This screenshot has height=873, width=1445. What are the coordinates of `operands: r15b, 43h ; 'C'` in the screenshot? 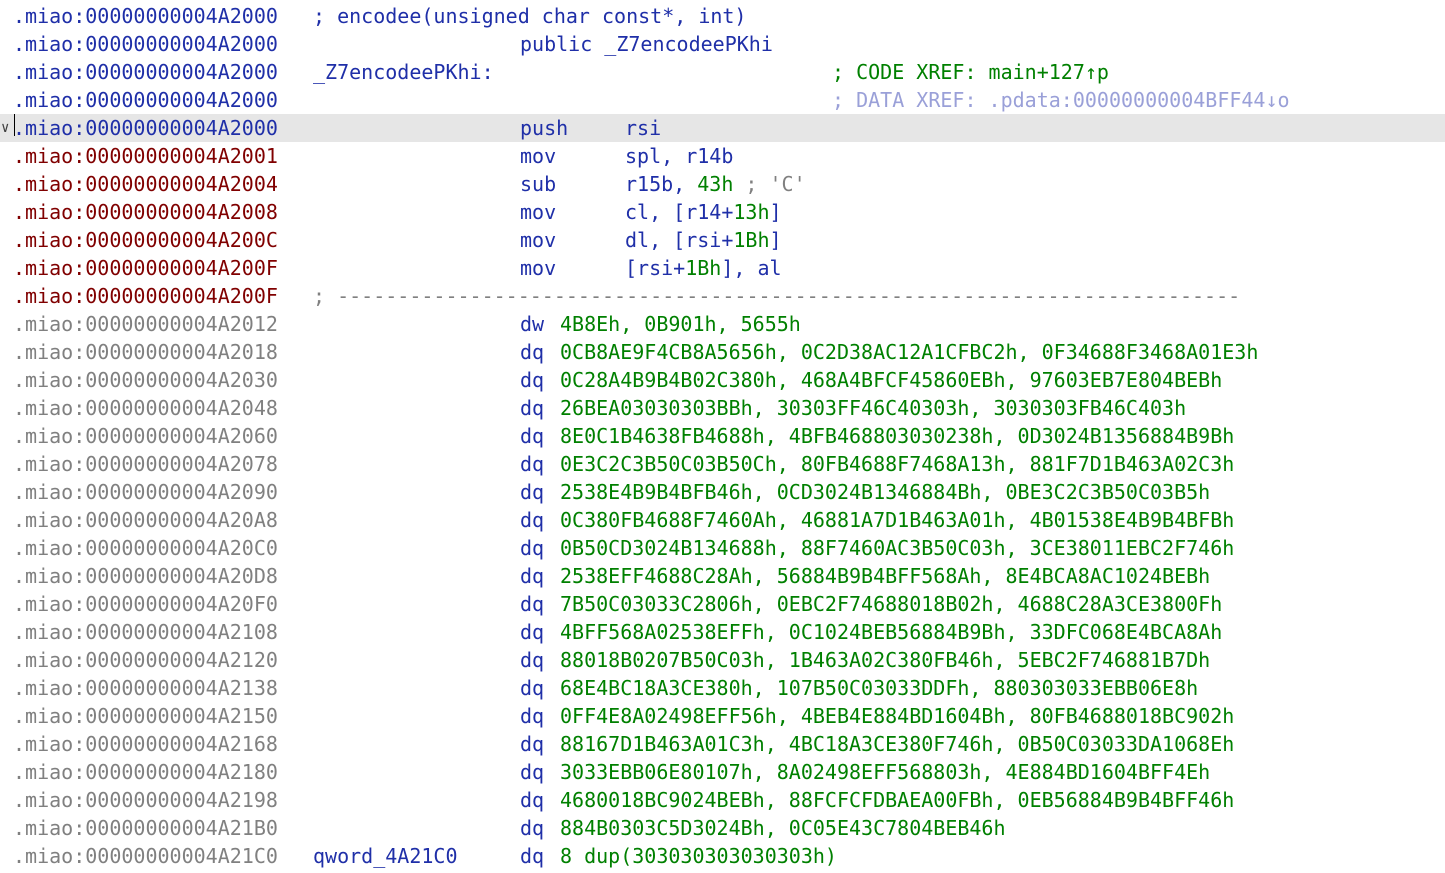 It's located at (715, 184).